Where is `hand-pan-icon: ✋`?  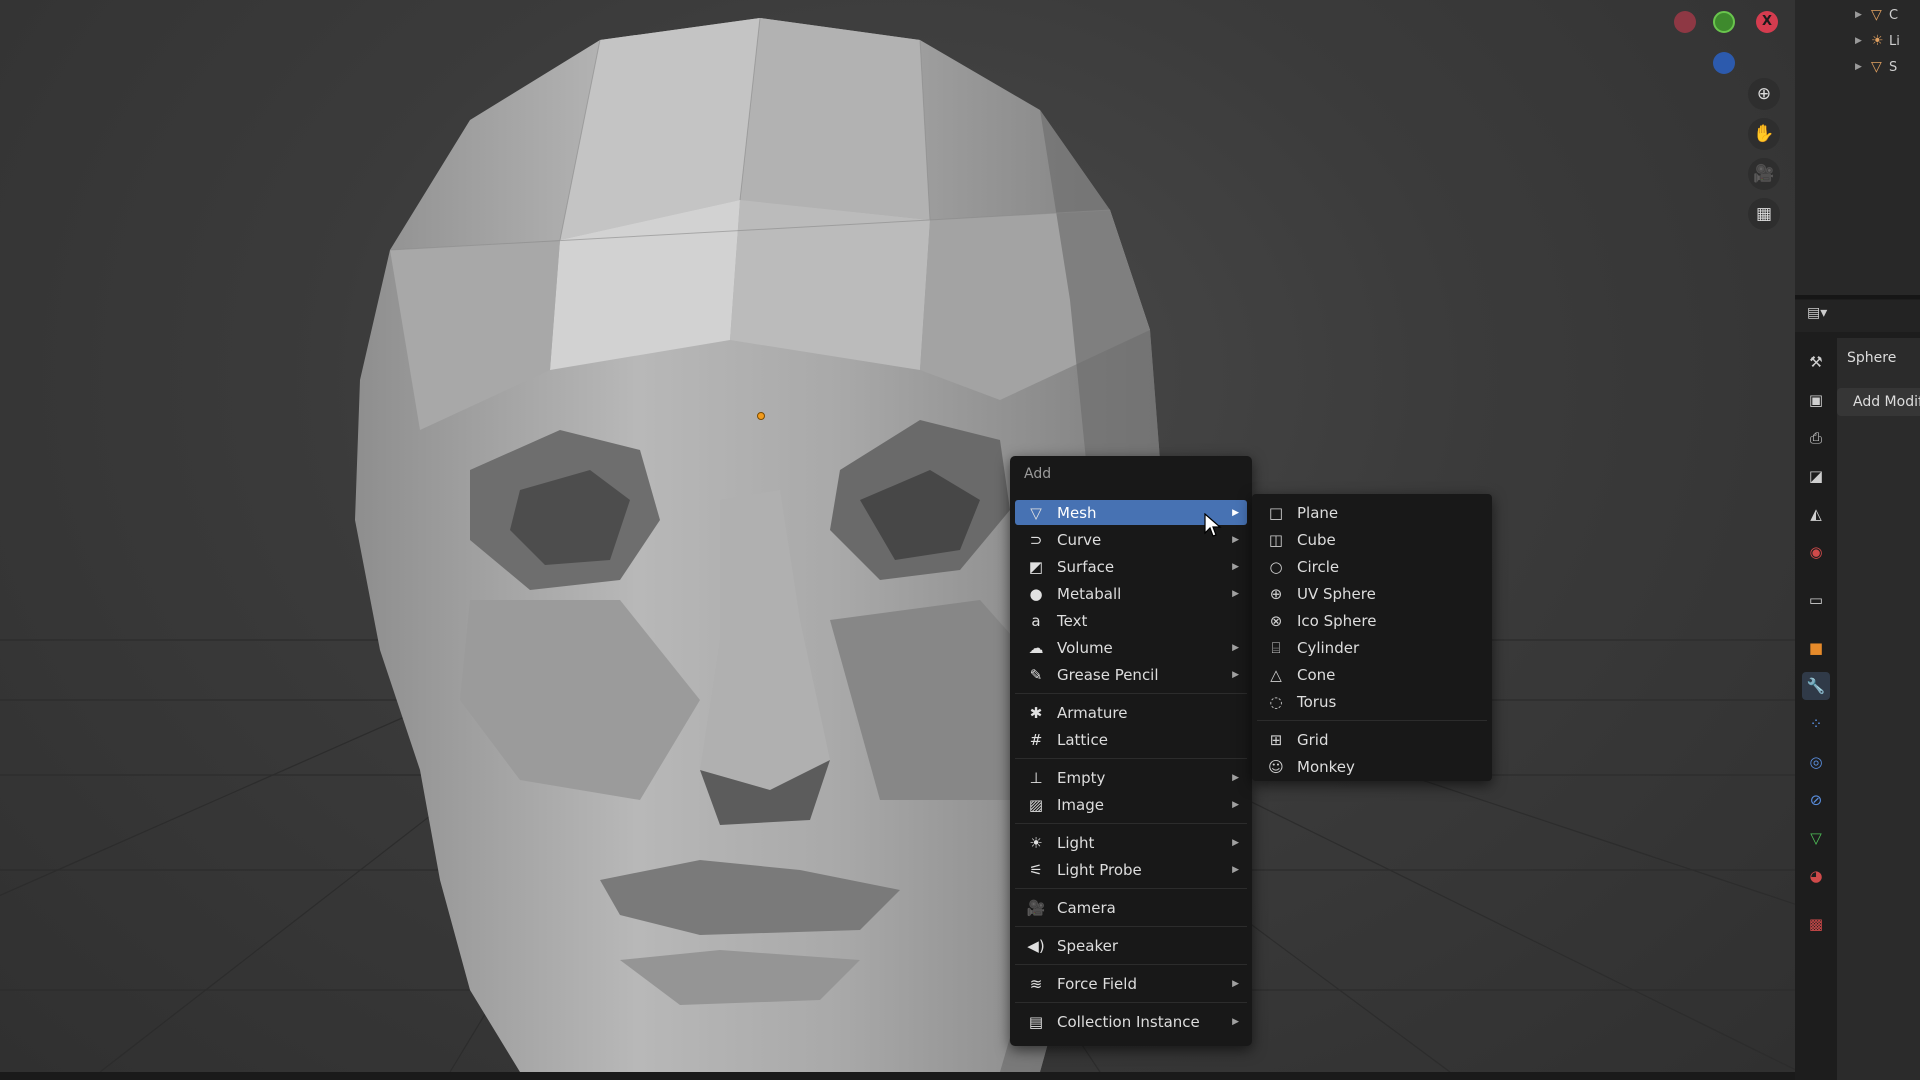 hand-pan-icon: ✋ is located at coordinates (1764, 134).